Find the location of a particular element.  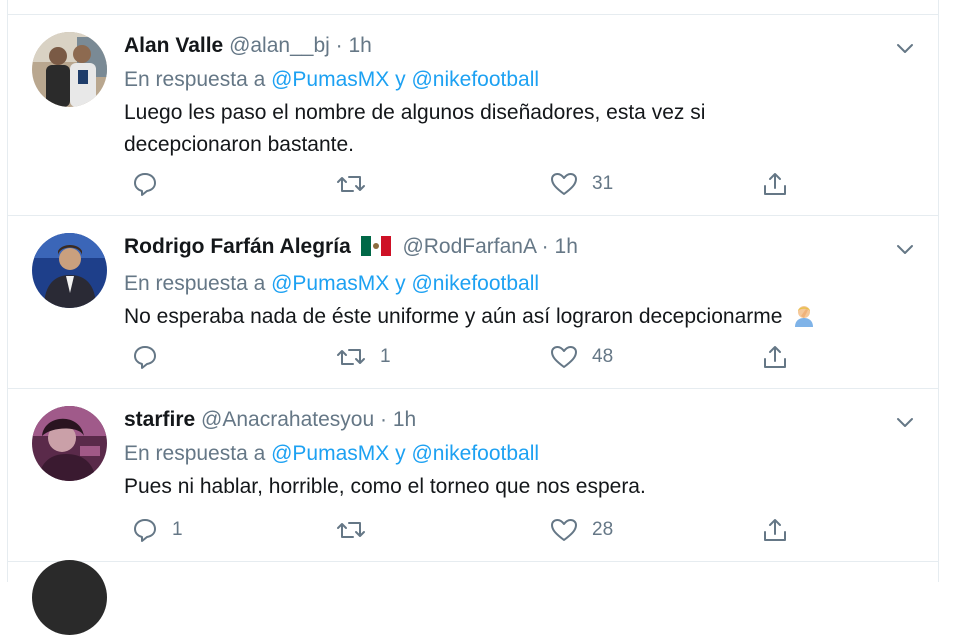

like-count: 31 is located at coordinates (603, 183).